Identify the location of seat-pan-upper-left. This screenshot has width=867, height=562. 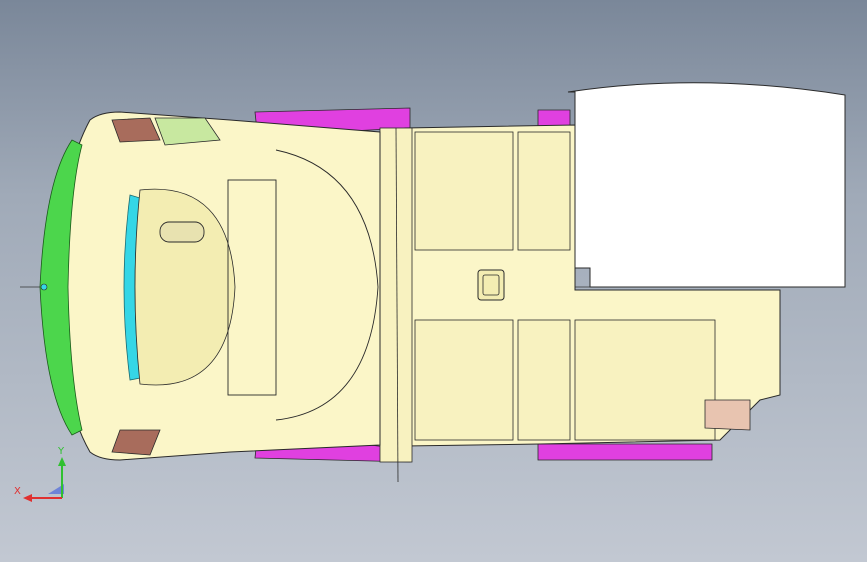
(464, 191).